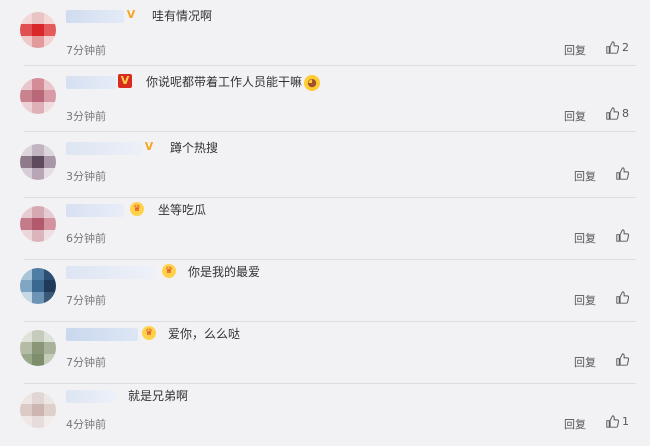 This screenshot has width=650, height=446. What do you see at coordinates (625, 421) in the screenshot?
I see `like-count: 1` at bounding box center [625, 421].